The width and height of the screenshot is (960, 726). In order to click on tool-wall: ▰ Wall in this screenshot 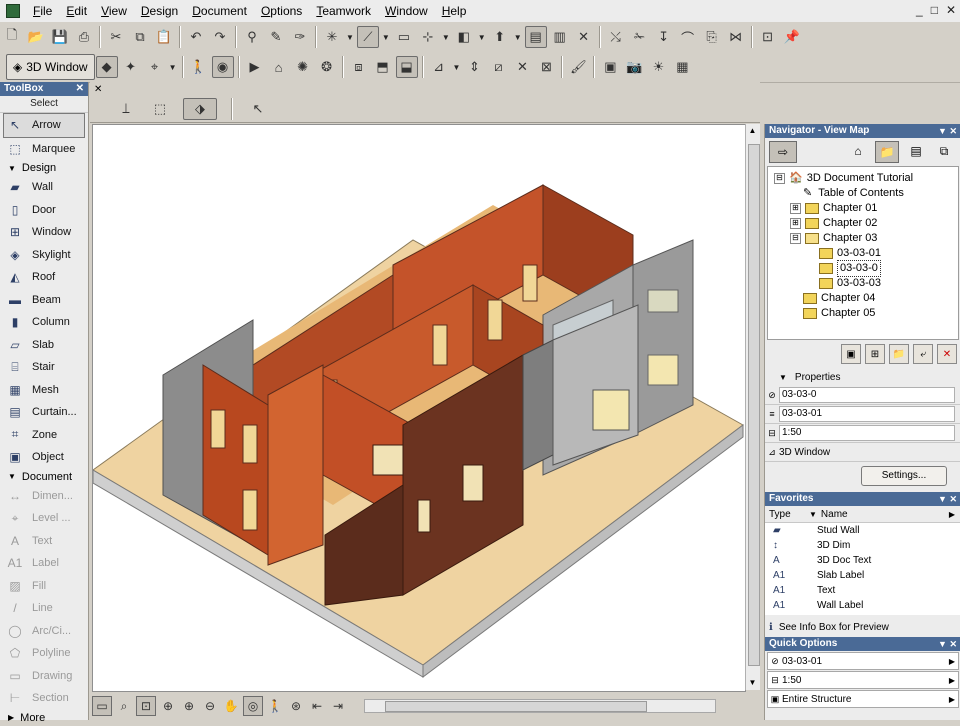, I will do `click(44, 187)`.